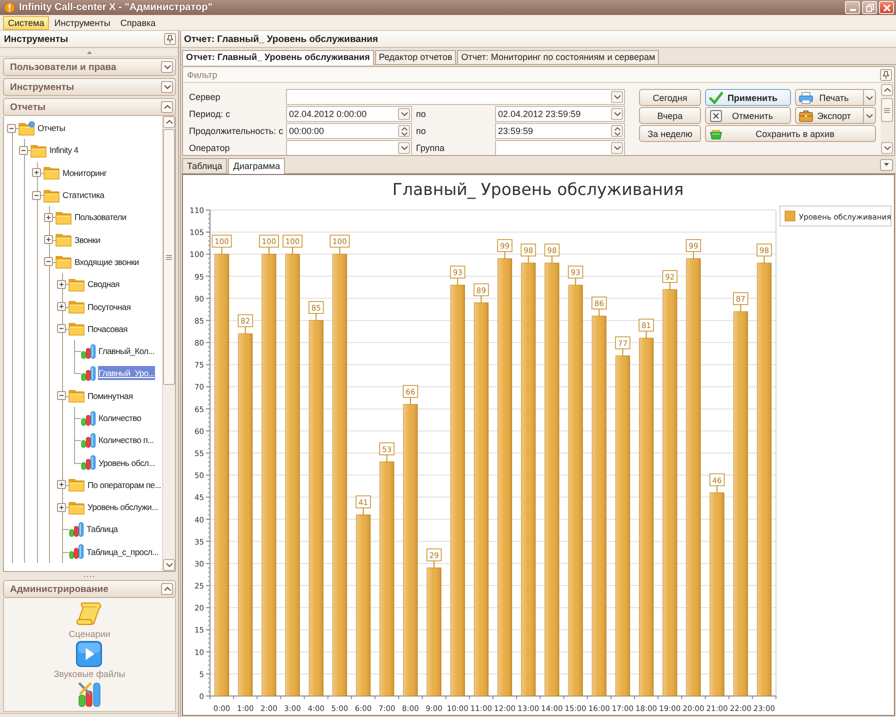 This screenshot has height=717, width=896. I want to click on field-label: по, so click(421, 114).